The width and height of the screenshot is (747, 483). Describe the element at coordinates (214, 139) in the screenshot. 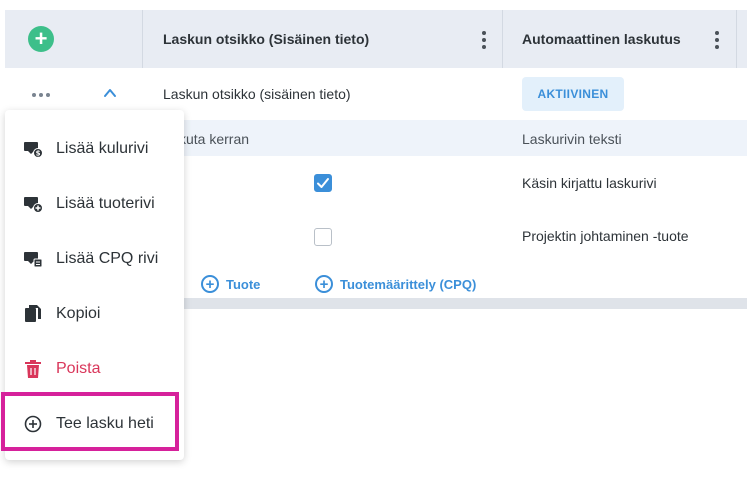

I see `subheader-label: kuta kerran` at that location.